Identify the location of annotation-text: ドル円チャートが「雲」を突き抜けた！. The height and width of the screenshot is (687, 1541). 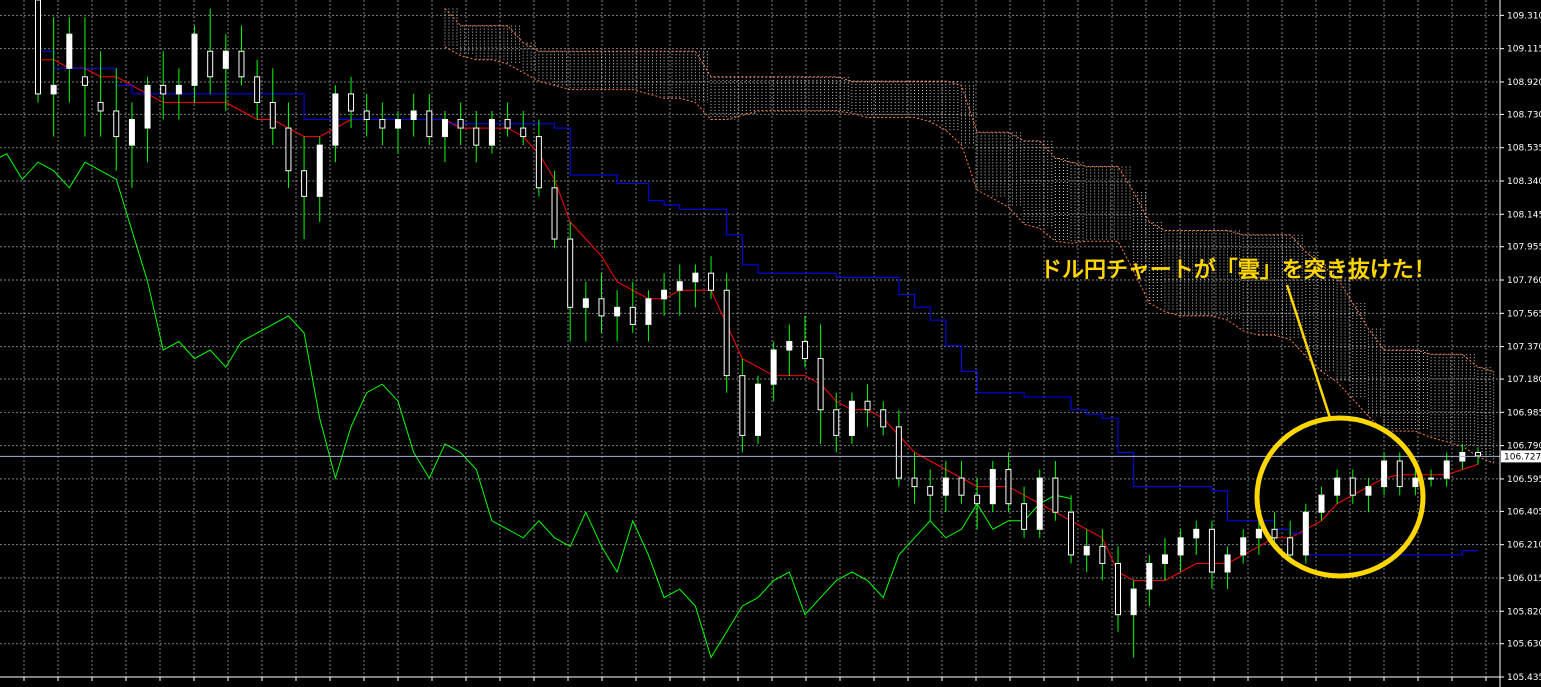
(1238, 270).